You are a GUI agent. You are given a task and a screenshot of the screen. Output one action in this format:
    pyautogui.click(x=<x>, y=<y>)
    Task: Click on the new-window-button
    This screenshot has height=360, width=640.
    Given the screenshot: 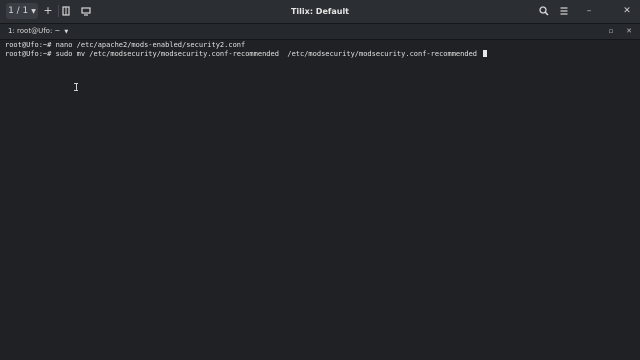 What is the action you would take?
    pyautogui.click(x=86, y=11)
    